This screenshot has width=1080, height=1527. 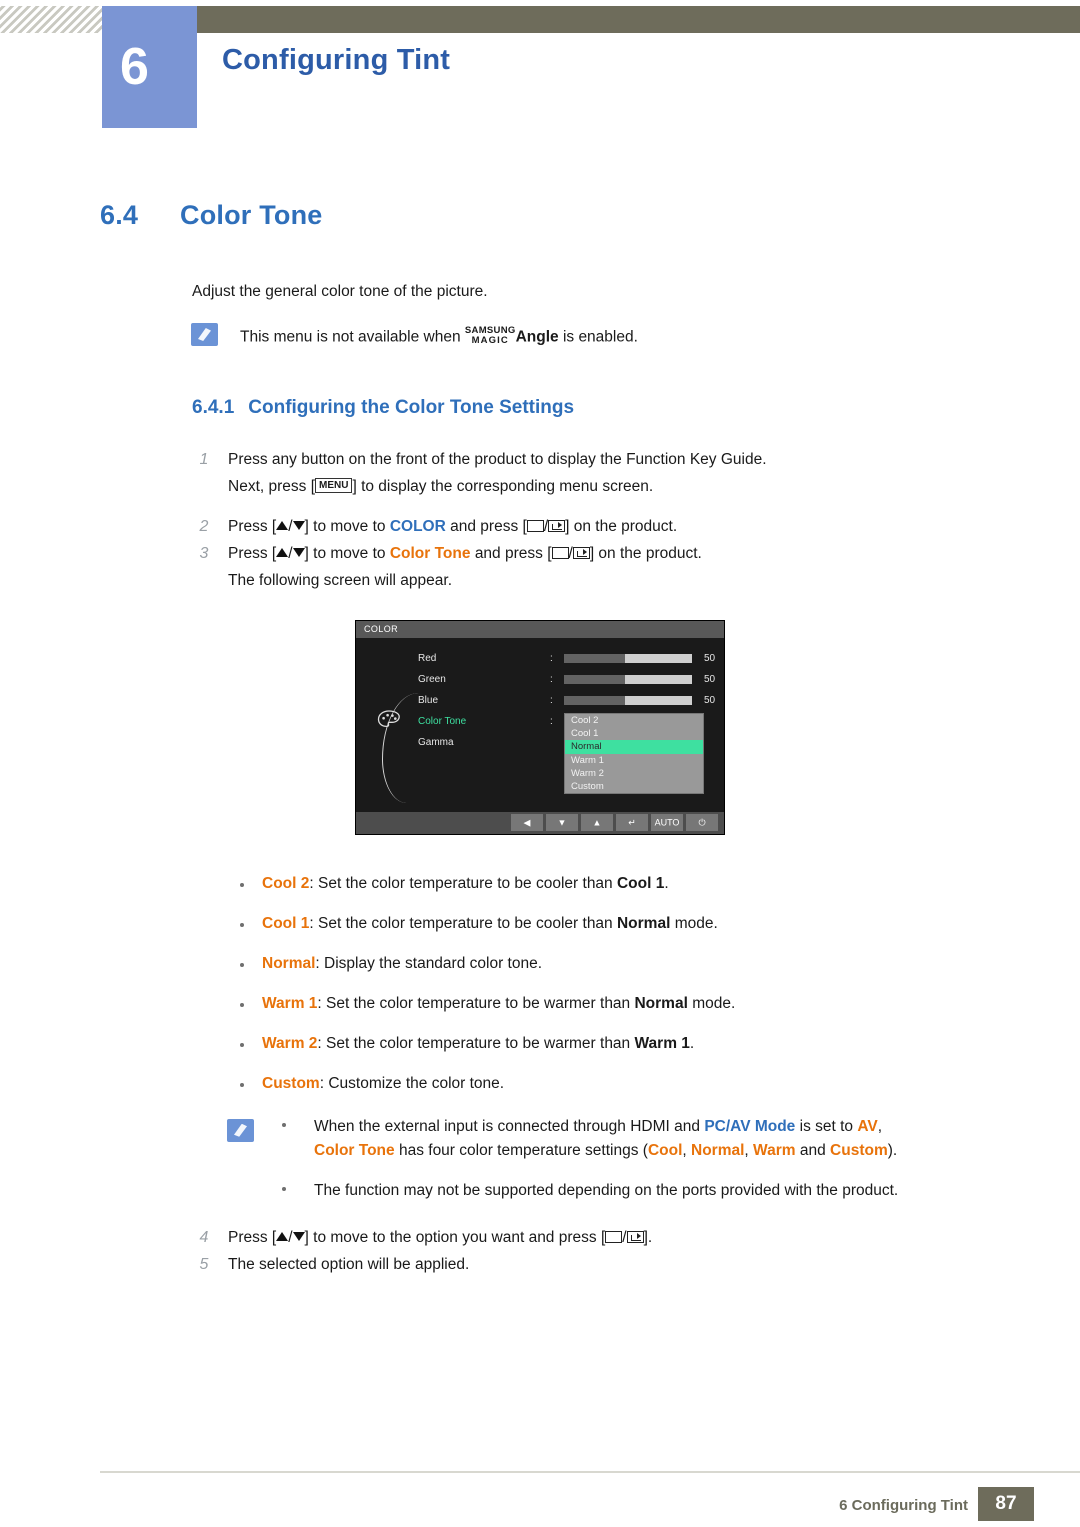 I want to click on dropdown-item-cool-2: Cool 2, so click(x=634, y=720).